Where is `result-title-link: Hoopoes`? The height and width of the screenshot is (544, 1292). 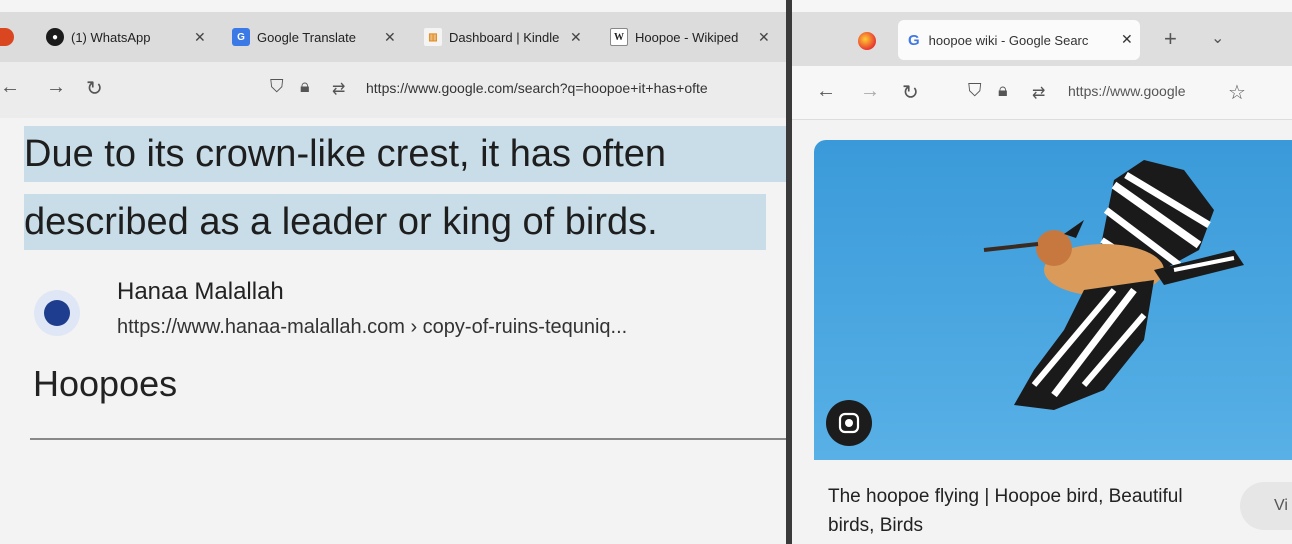
result-title-link: Hoopoes is located at coordinates (105, 384).